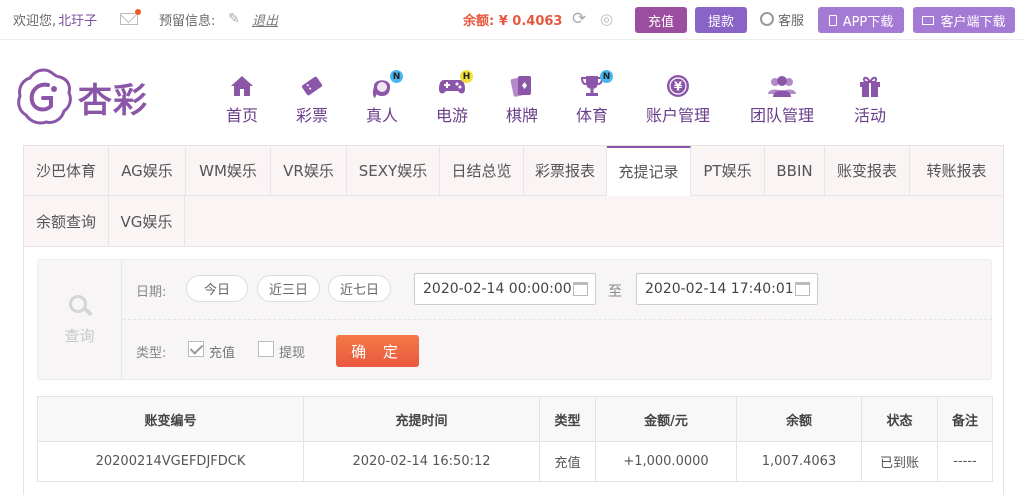 The height and width of the screenshot is (495, 1024). What do you see at coordinates (615, 292) in the screenshot?
I see `to-label: 至` at bounding box center [615, 292].